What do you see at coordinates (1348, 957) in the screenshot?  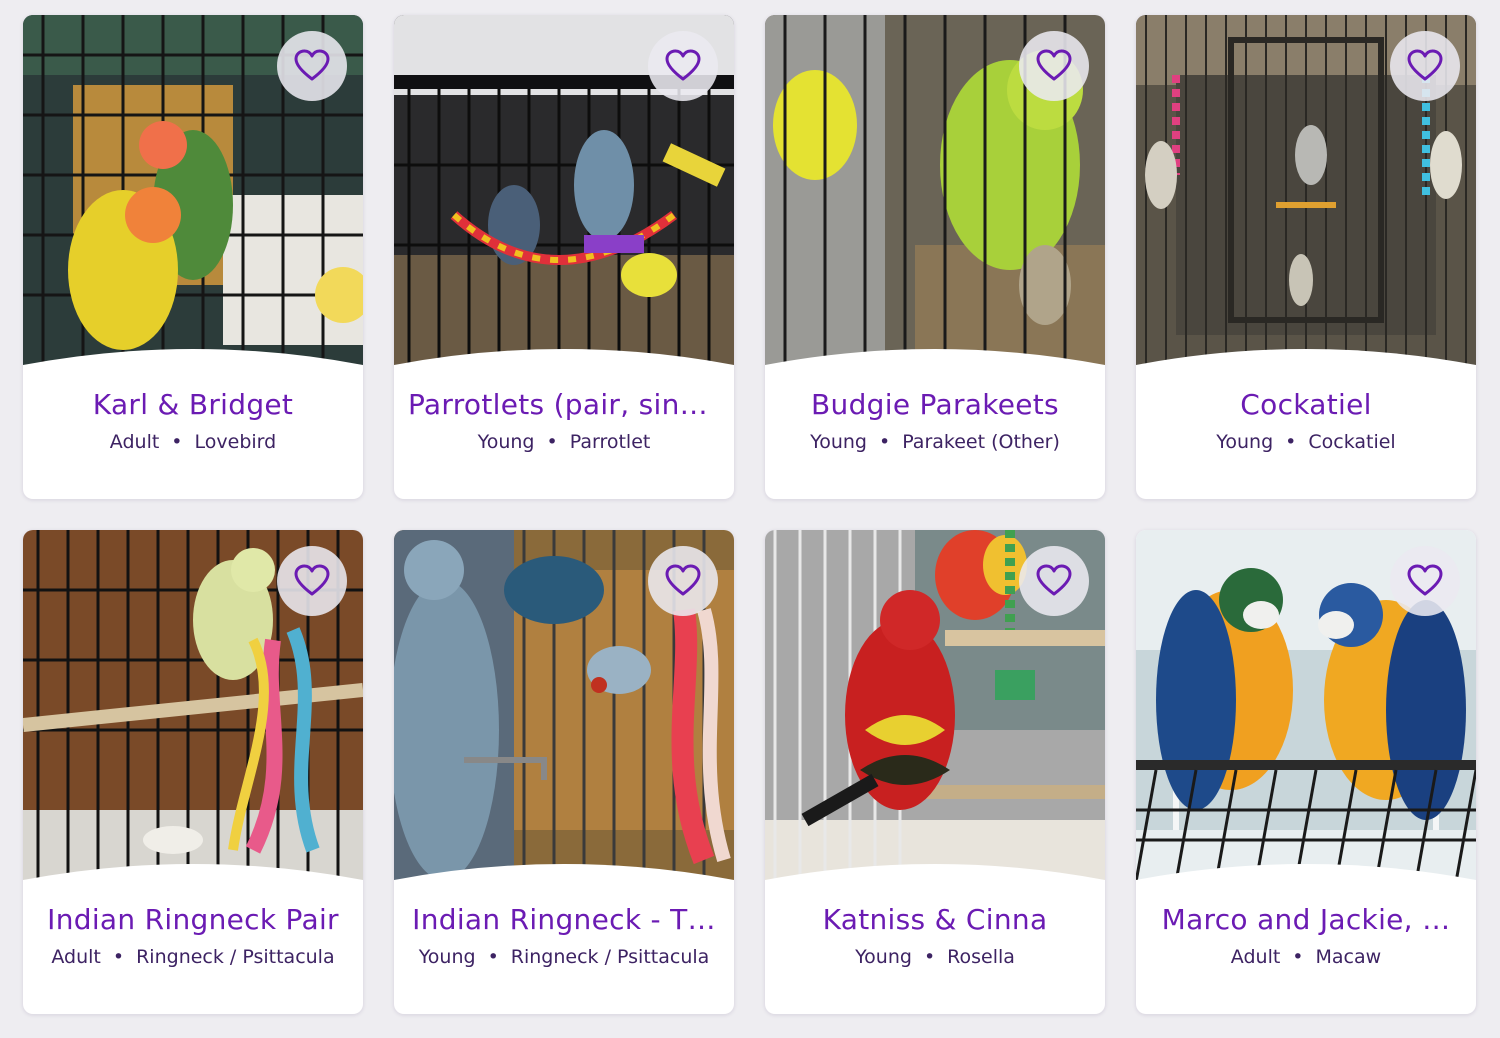 I see `pet-breed: Macaw` at bounding box center [1348, 957].